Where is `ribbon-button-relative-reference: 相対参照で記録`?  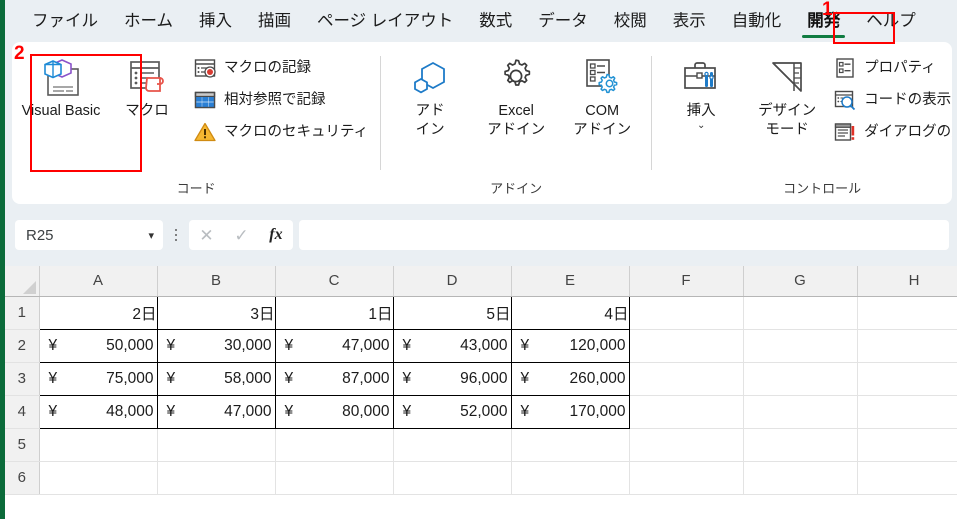 ribbon-button-relative-reference: 相対参照で記録 is located at coordinates (282, 100).